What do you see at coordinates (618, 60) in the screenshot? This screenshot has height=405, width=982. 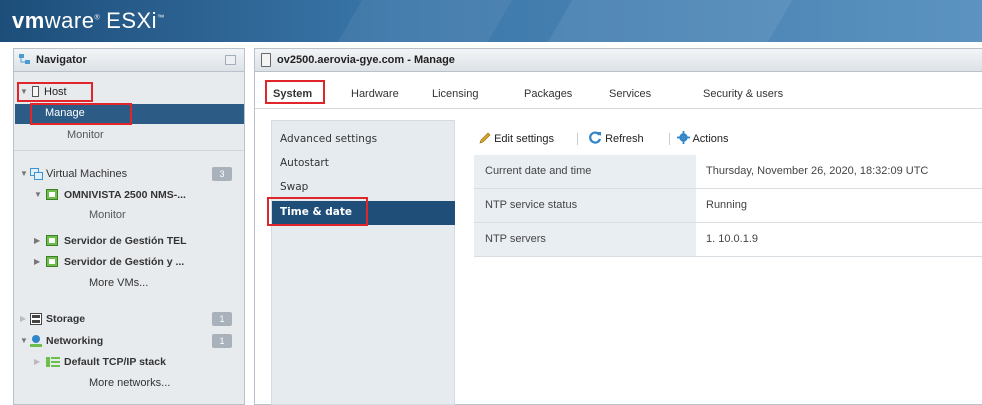 I see `main-header: ov2500.aerovia-gye.com - Manage` at bounding box center [618, 60].